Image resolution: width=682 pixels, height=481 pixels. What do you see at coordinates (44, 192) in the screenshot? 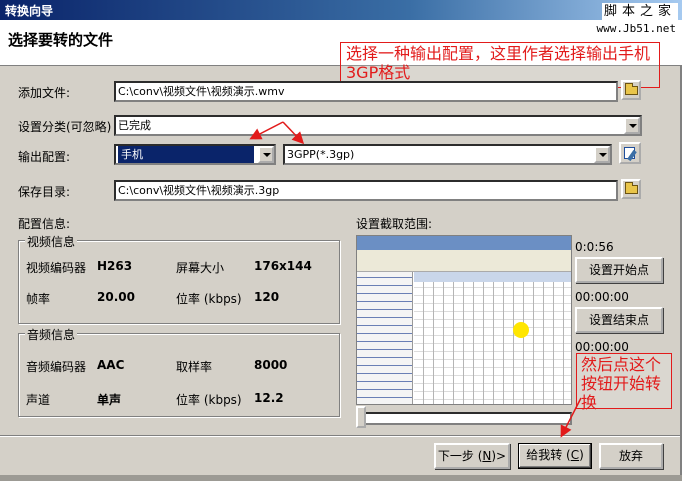
I see `save-dir-label: 保存目录:` at bounding box center [44, 192].